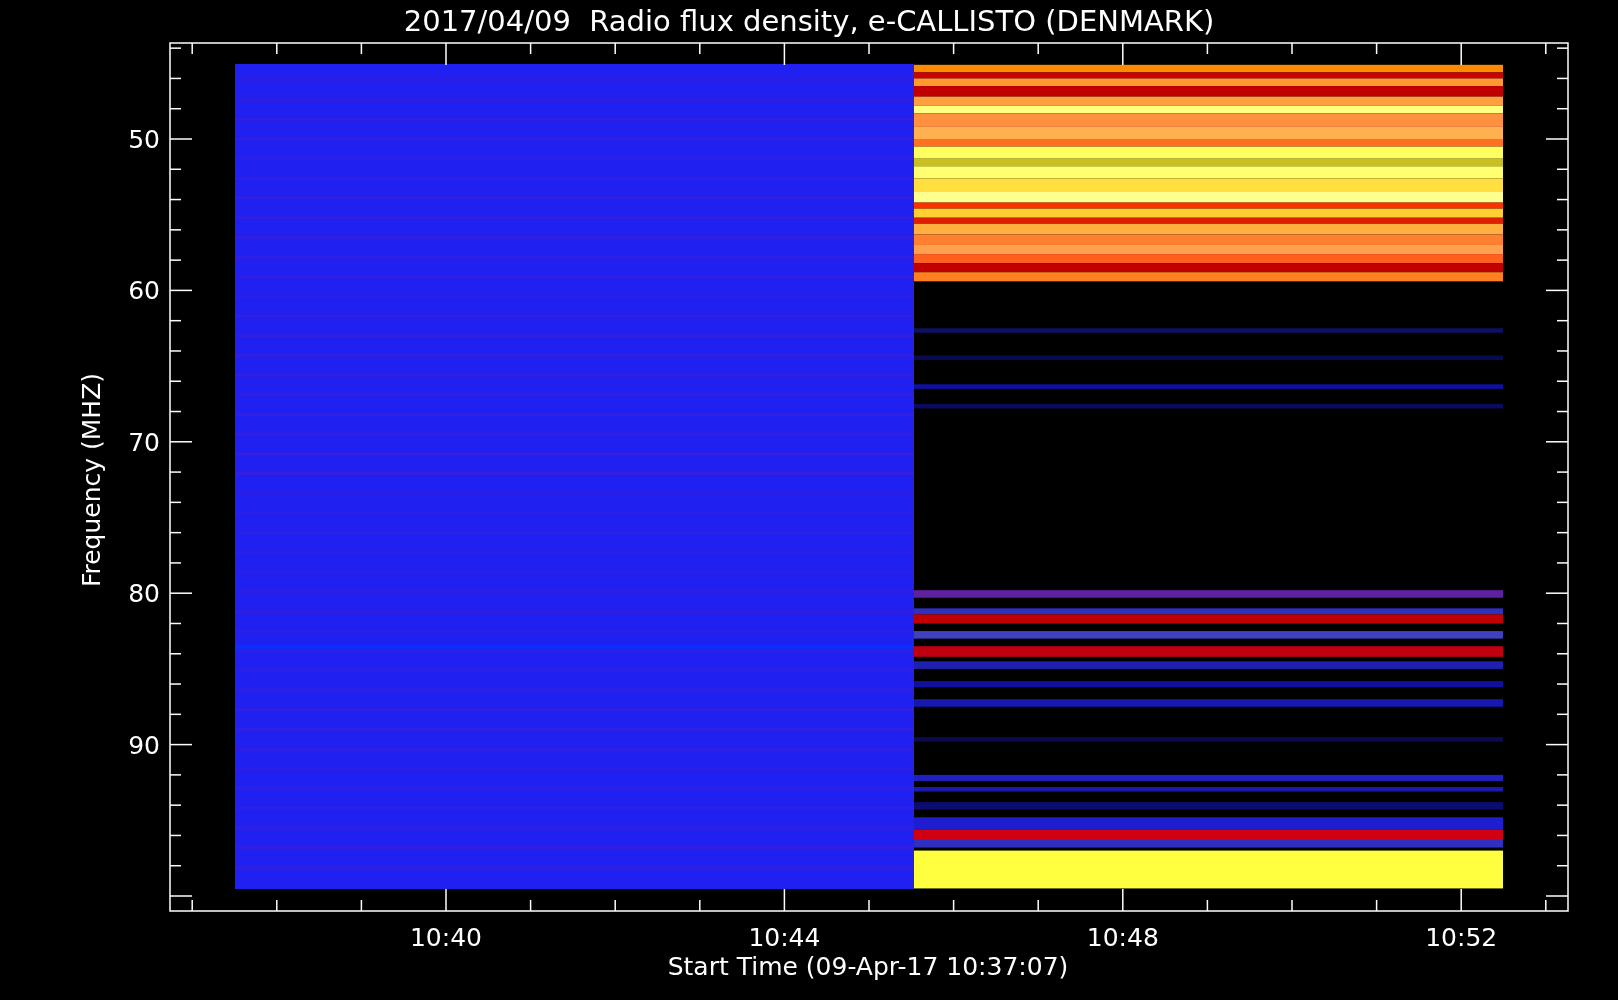 The width and height of the screenshot is (1618, 1000). I want to click on y-tick-label: 90, so click(144, 745).